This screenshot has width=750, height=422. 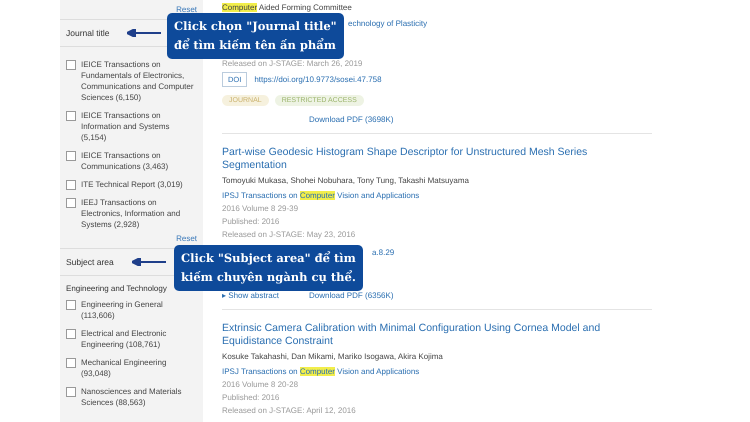 What do you see at coordinates (292, 64) in the screenshot?
I see `release-date: Released on J-STAGE: March 26, 2019` at bounding box center [292, 64].